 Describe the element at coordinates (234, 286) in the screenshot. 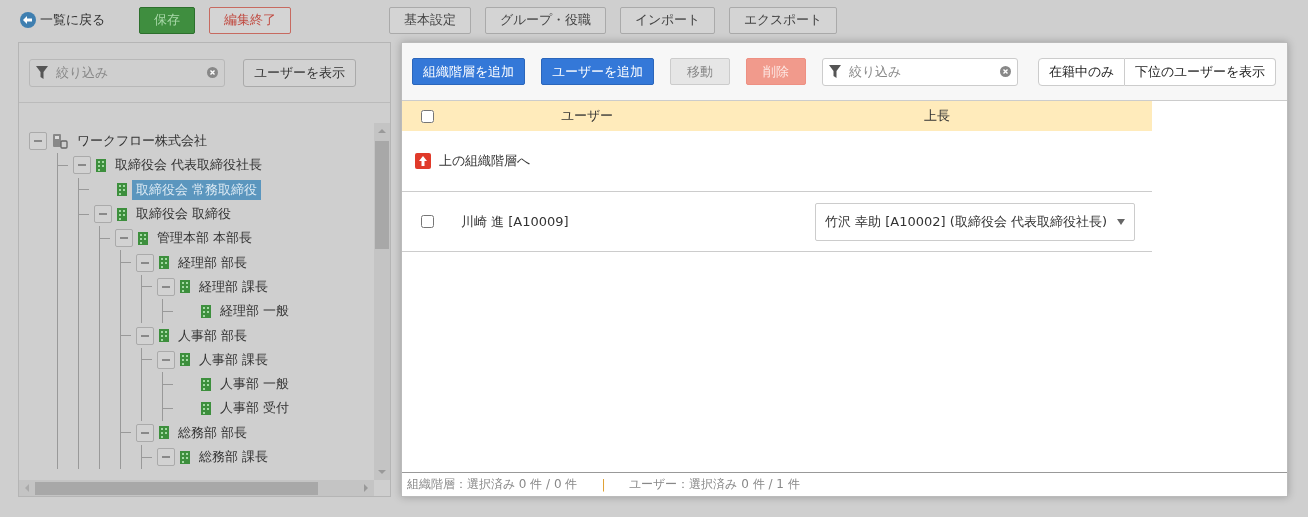

I see `tree-item: 経理部 課長` at that location.